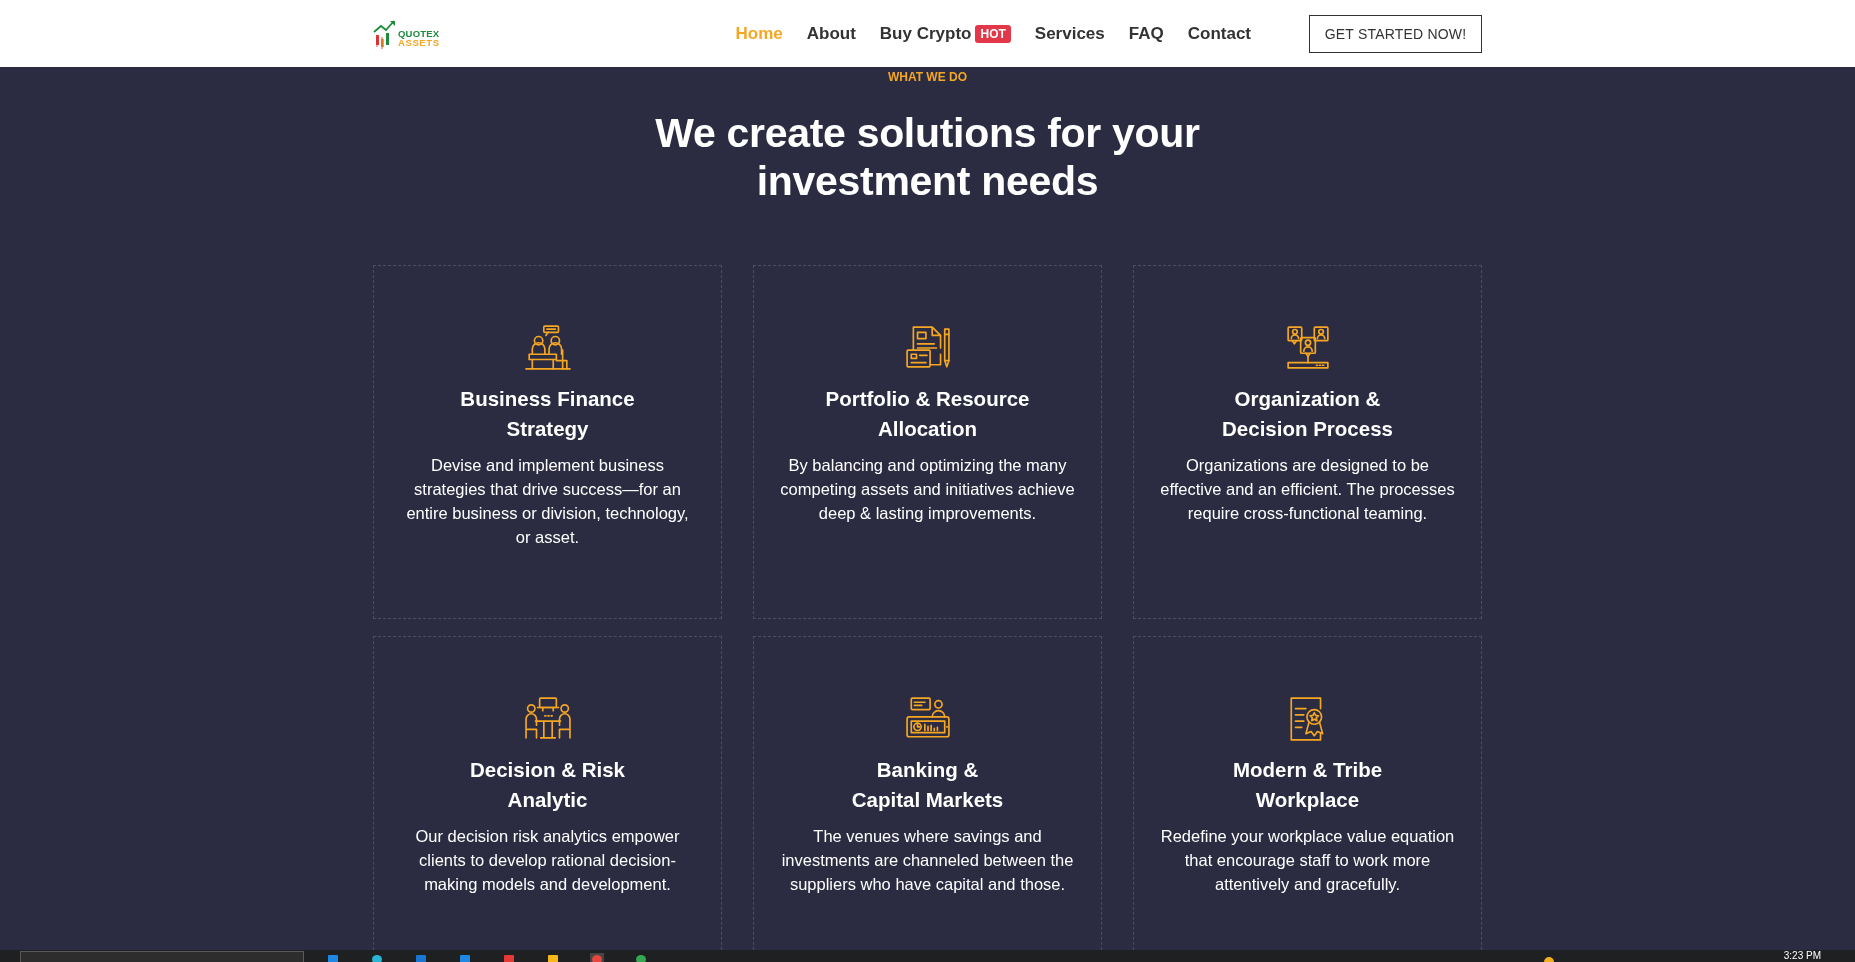  I want to click on taskbar-clock: 3:23 PM, so click(1802, 956).